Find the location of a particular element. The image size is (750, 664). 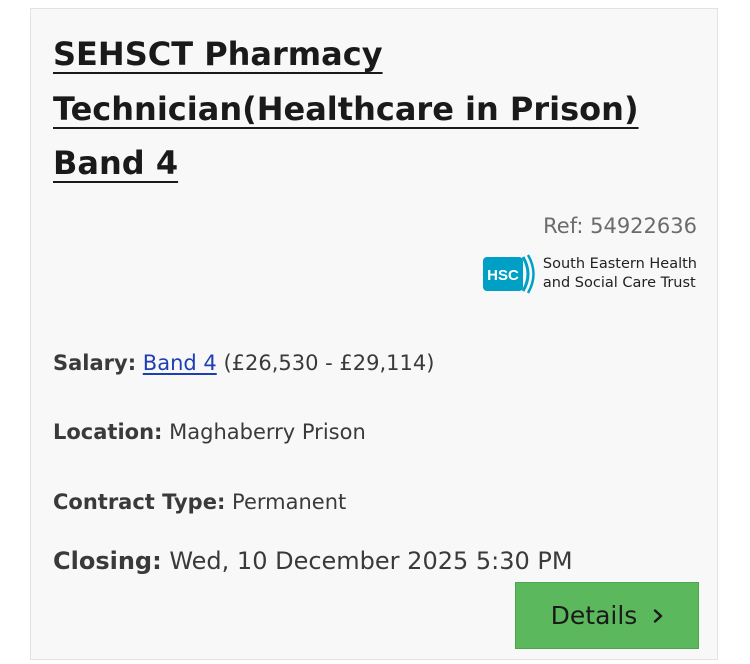

svg-text: HSC is located at coordinates (503, 275).